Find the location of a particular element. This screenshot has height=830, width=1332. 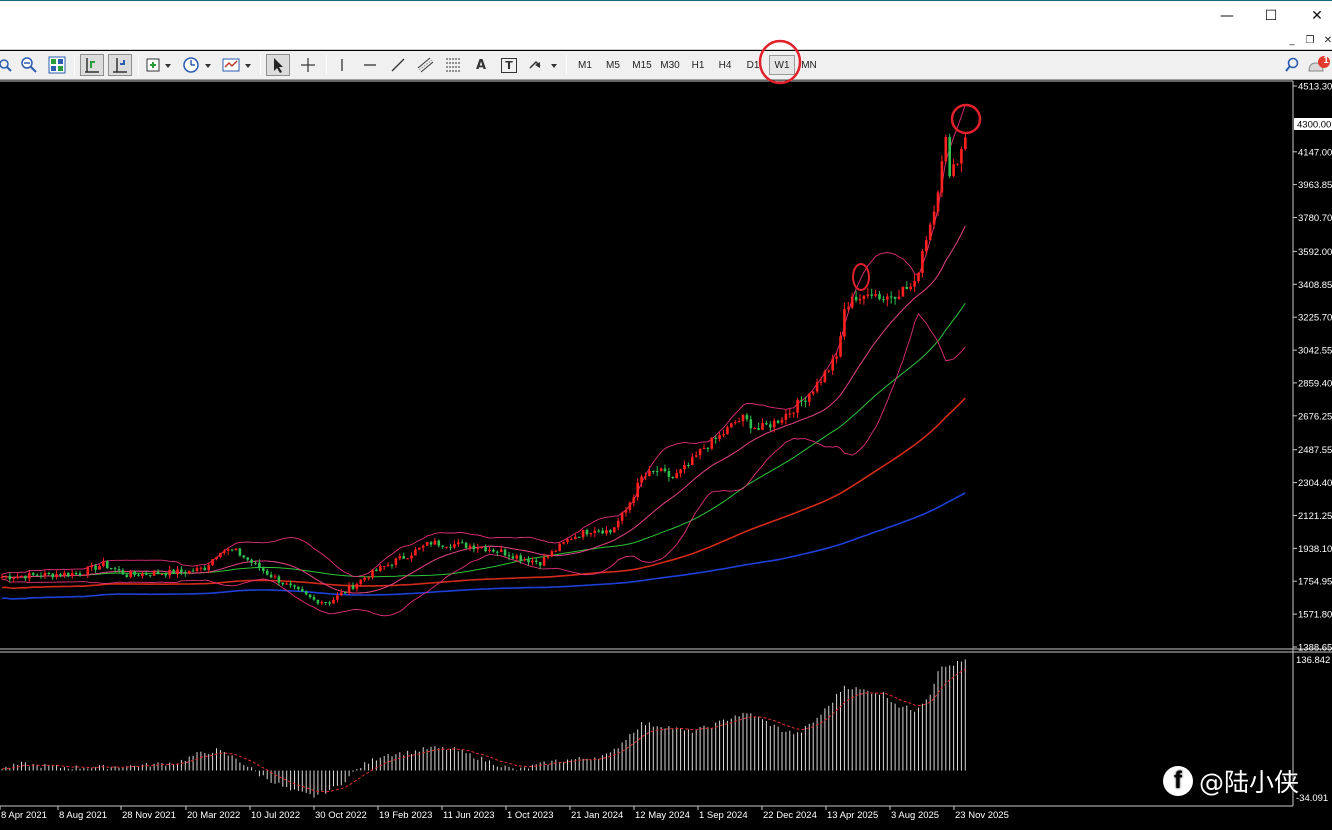

timeframe-m30: M30 is located at coordinates (670, 65).